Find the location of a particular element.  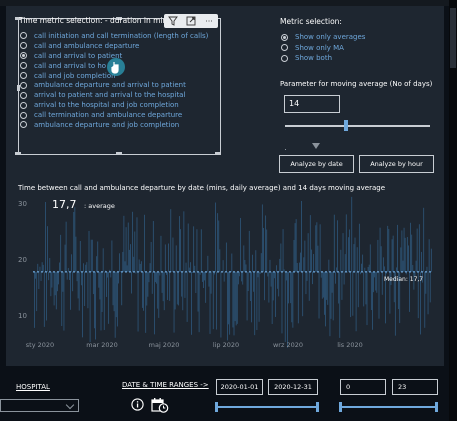

date-range-start-handle is located at coordinates (216, 407).